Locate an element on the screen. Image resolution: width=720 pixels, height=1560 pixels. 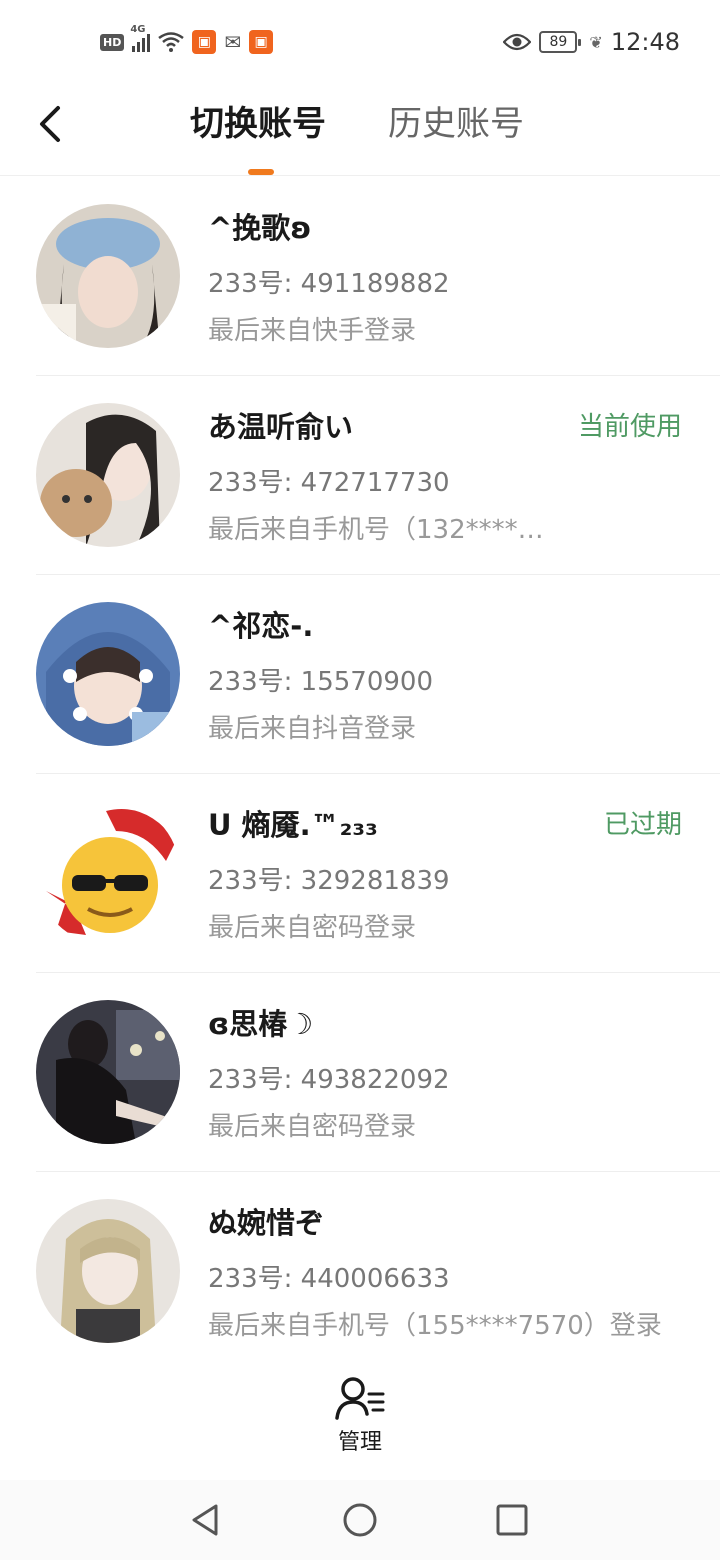
nav-recents-icon is located at coordinates (512, 1520).